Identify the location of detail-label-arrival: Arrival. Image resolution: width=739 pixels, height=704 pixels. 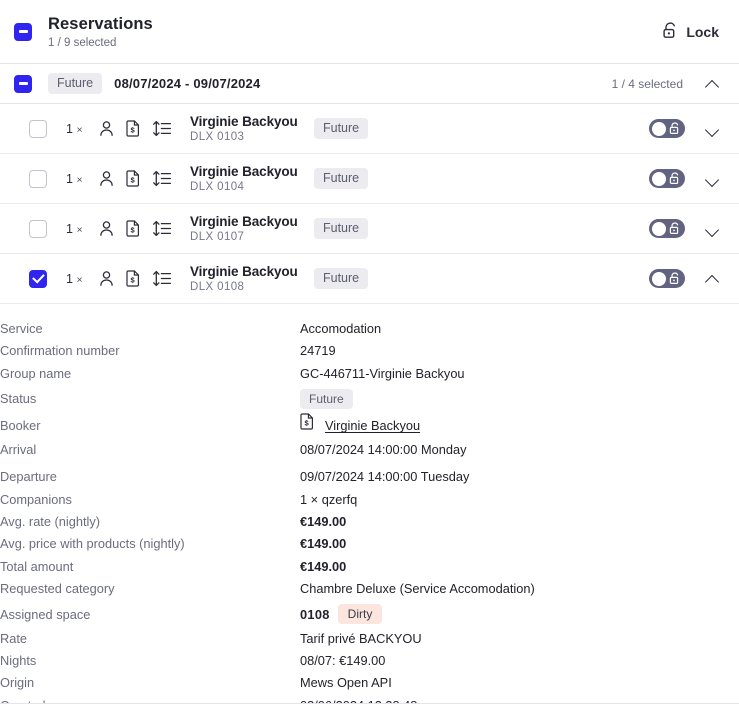
(18, 450).